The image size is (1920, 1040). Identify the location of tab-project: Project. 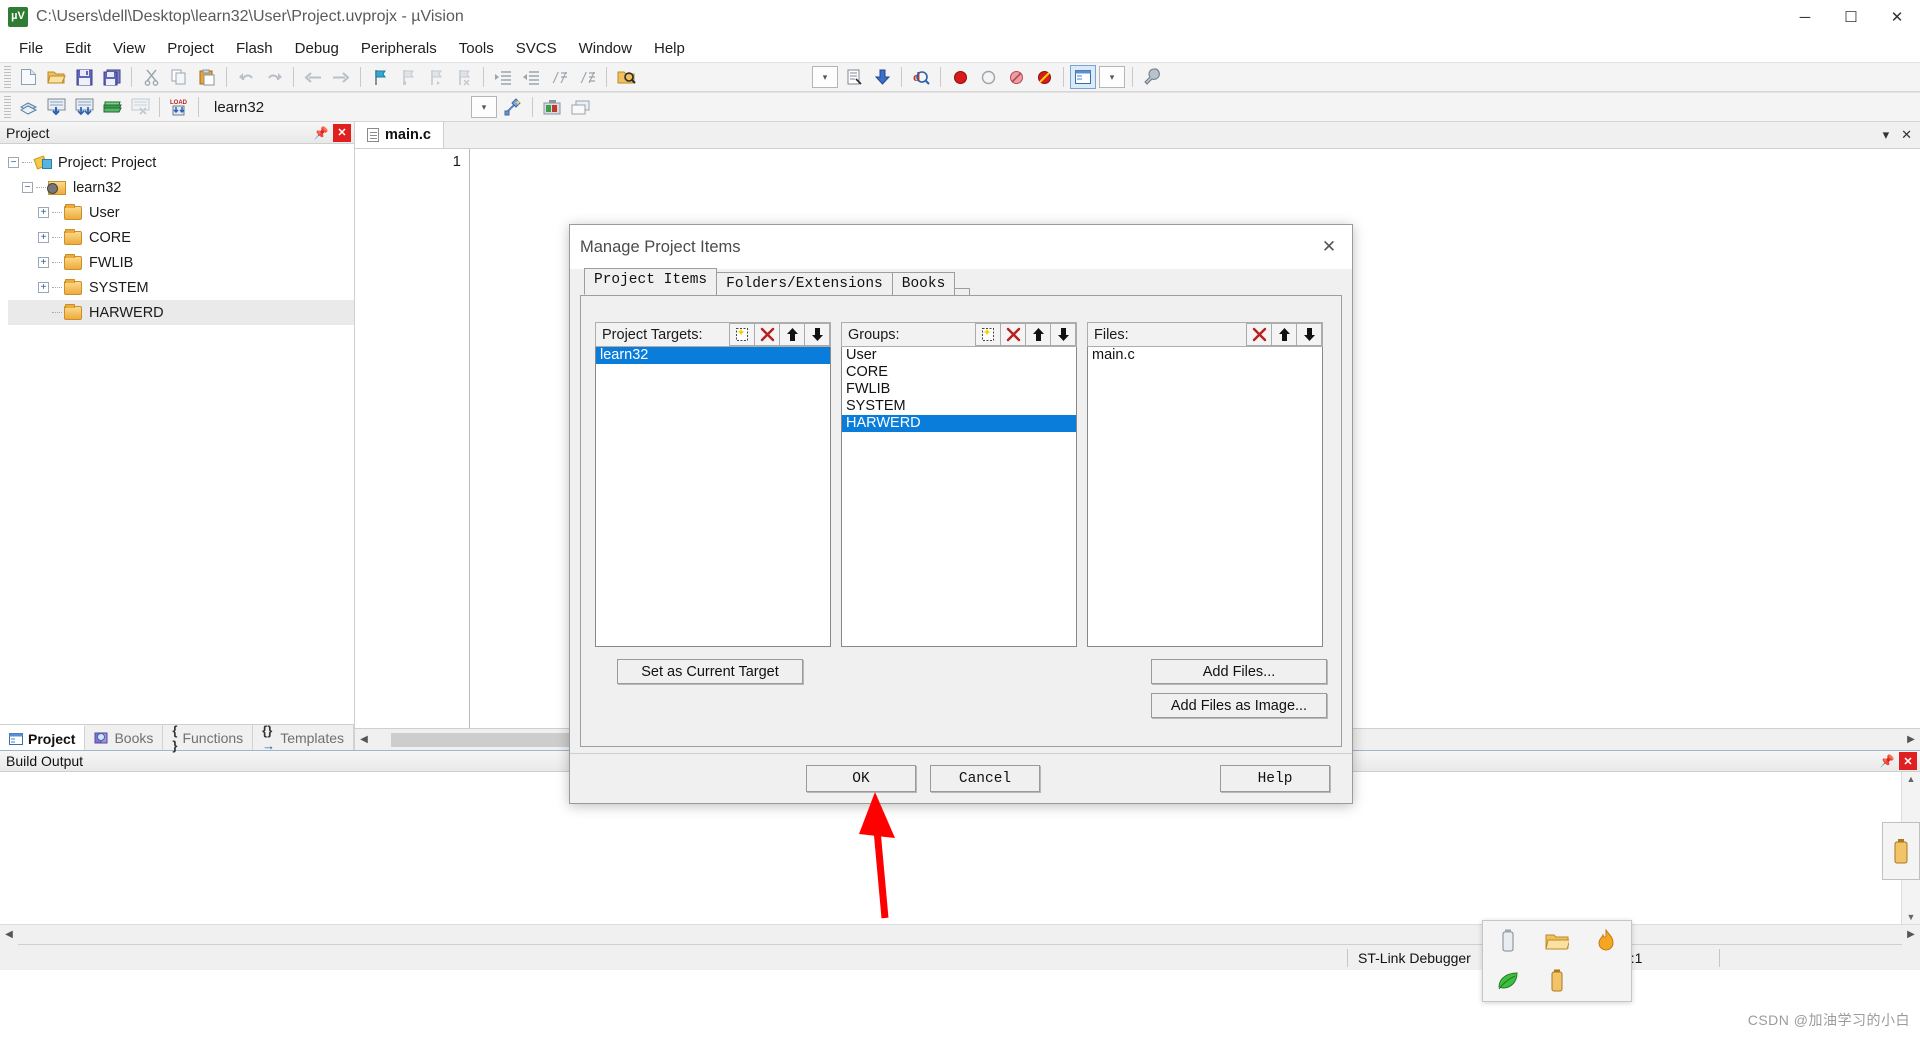
(43, 737).